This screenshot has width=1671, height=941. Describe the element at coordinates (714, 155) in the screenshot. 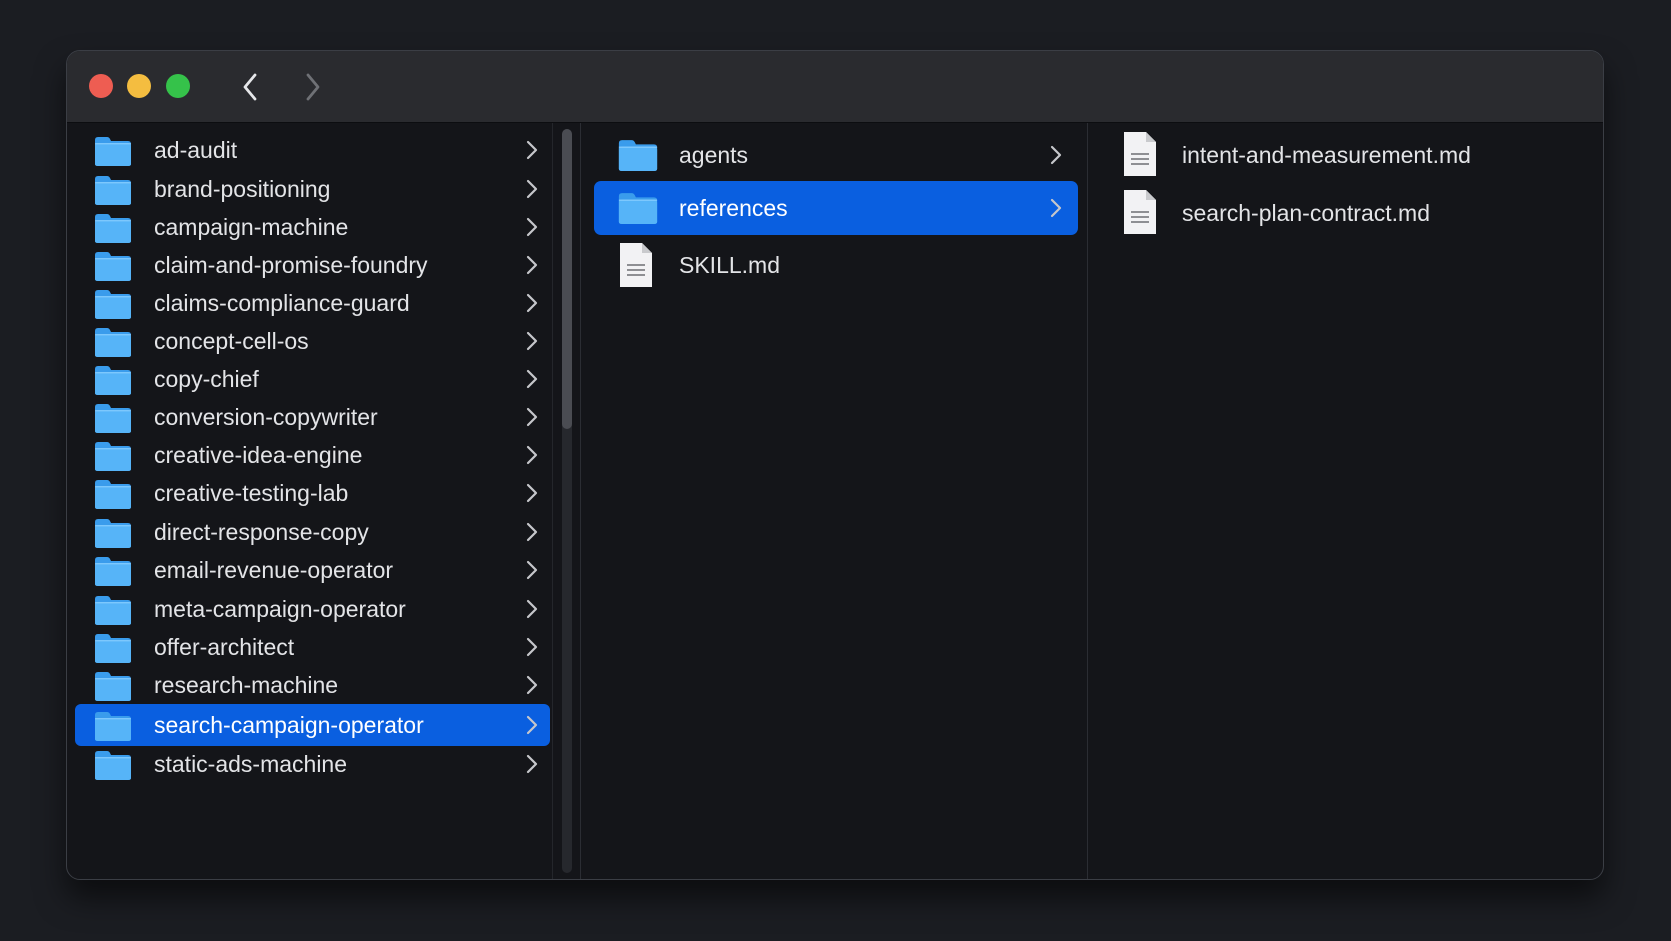

I see `folder-name: agents` at that location.